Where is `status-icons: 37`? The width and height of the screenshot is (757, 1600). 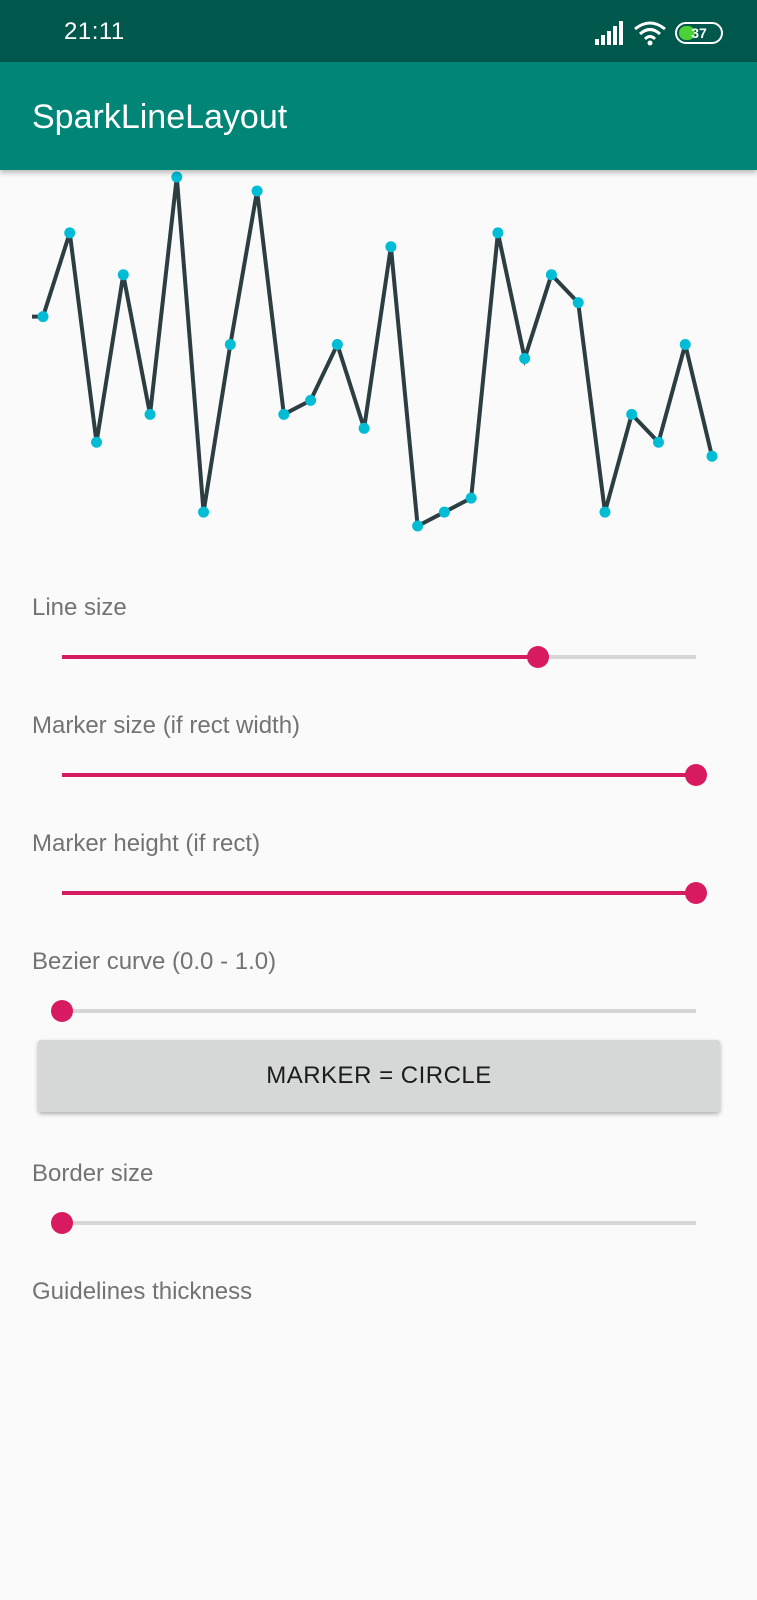
status-icons: 37 is located at coordinates (659, 33).